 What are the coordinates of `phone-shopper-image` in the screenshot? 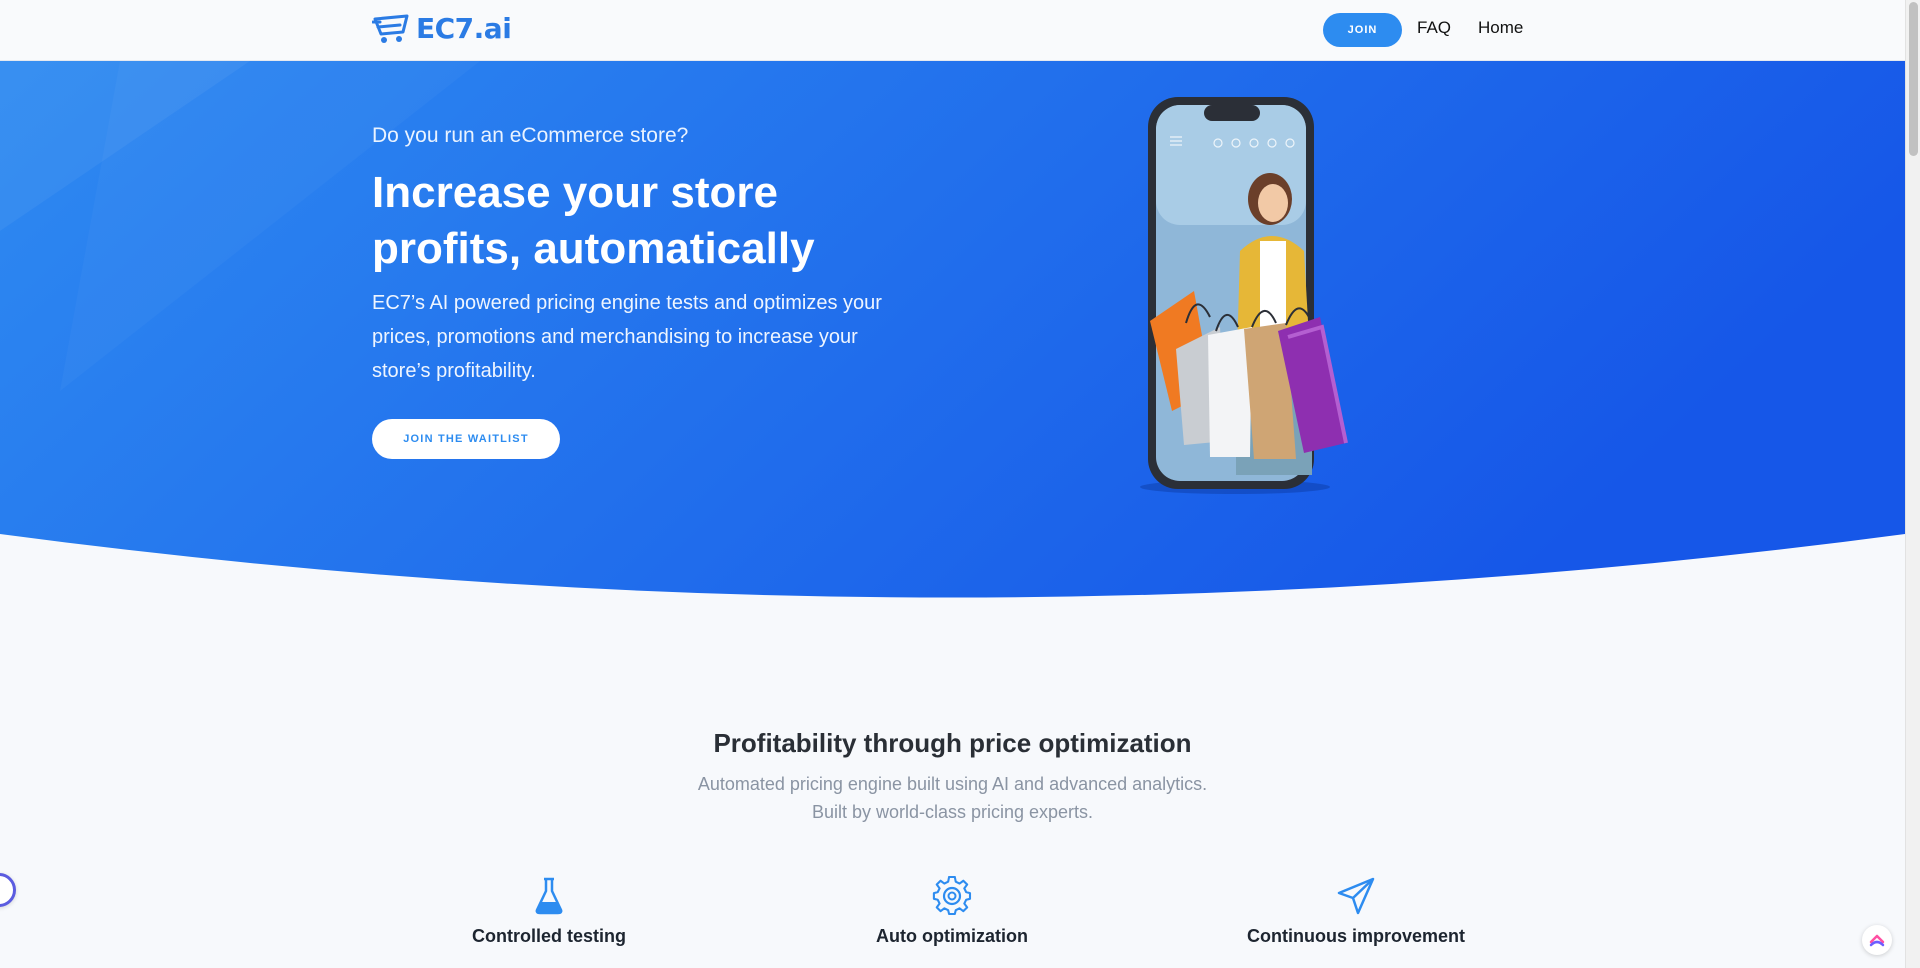 It's located at (1244, 295).